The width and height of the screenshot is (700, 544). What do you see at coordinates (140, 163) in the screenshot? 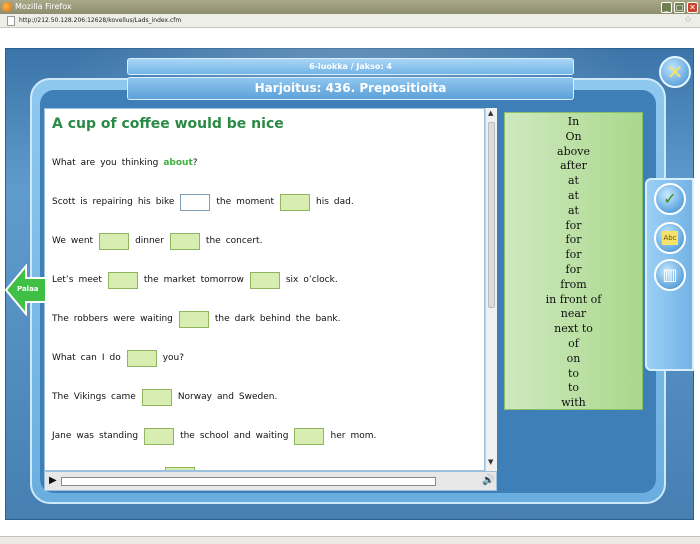
I see `sentence-word: thinking` at bounding box center [140, 163].